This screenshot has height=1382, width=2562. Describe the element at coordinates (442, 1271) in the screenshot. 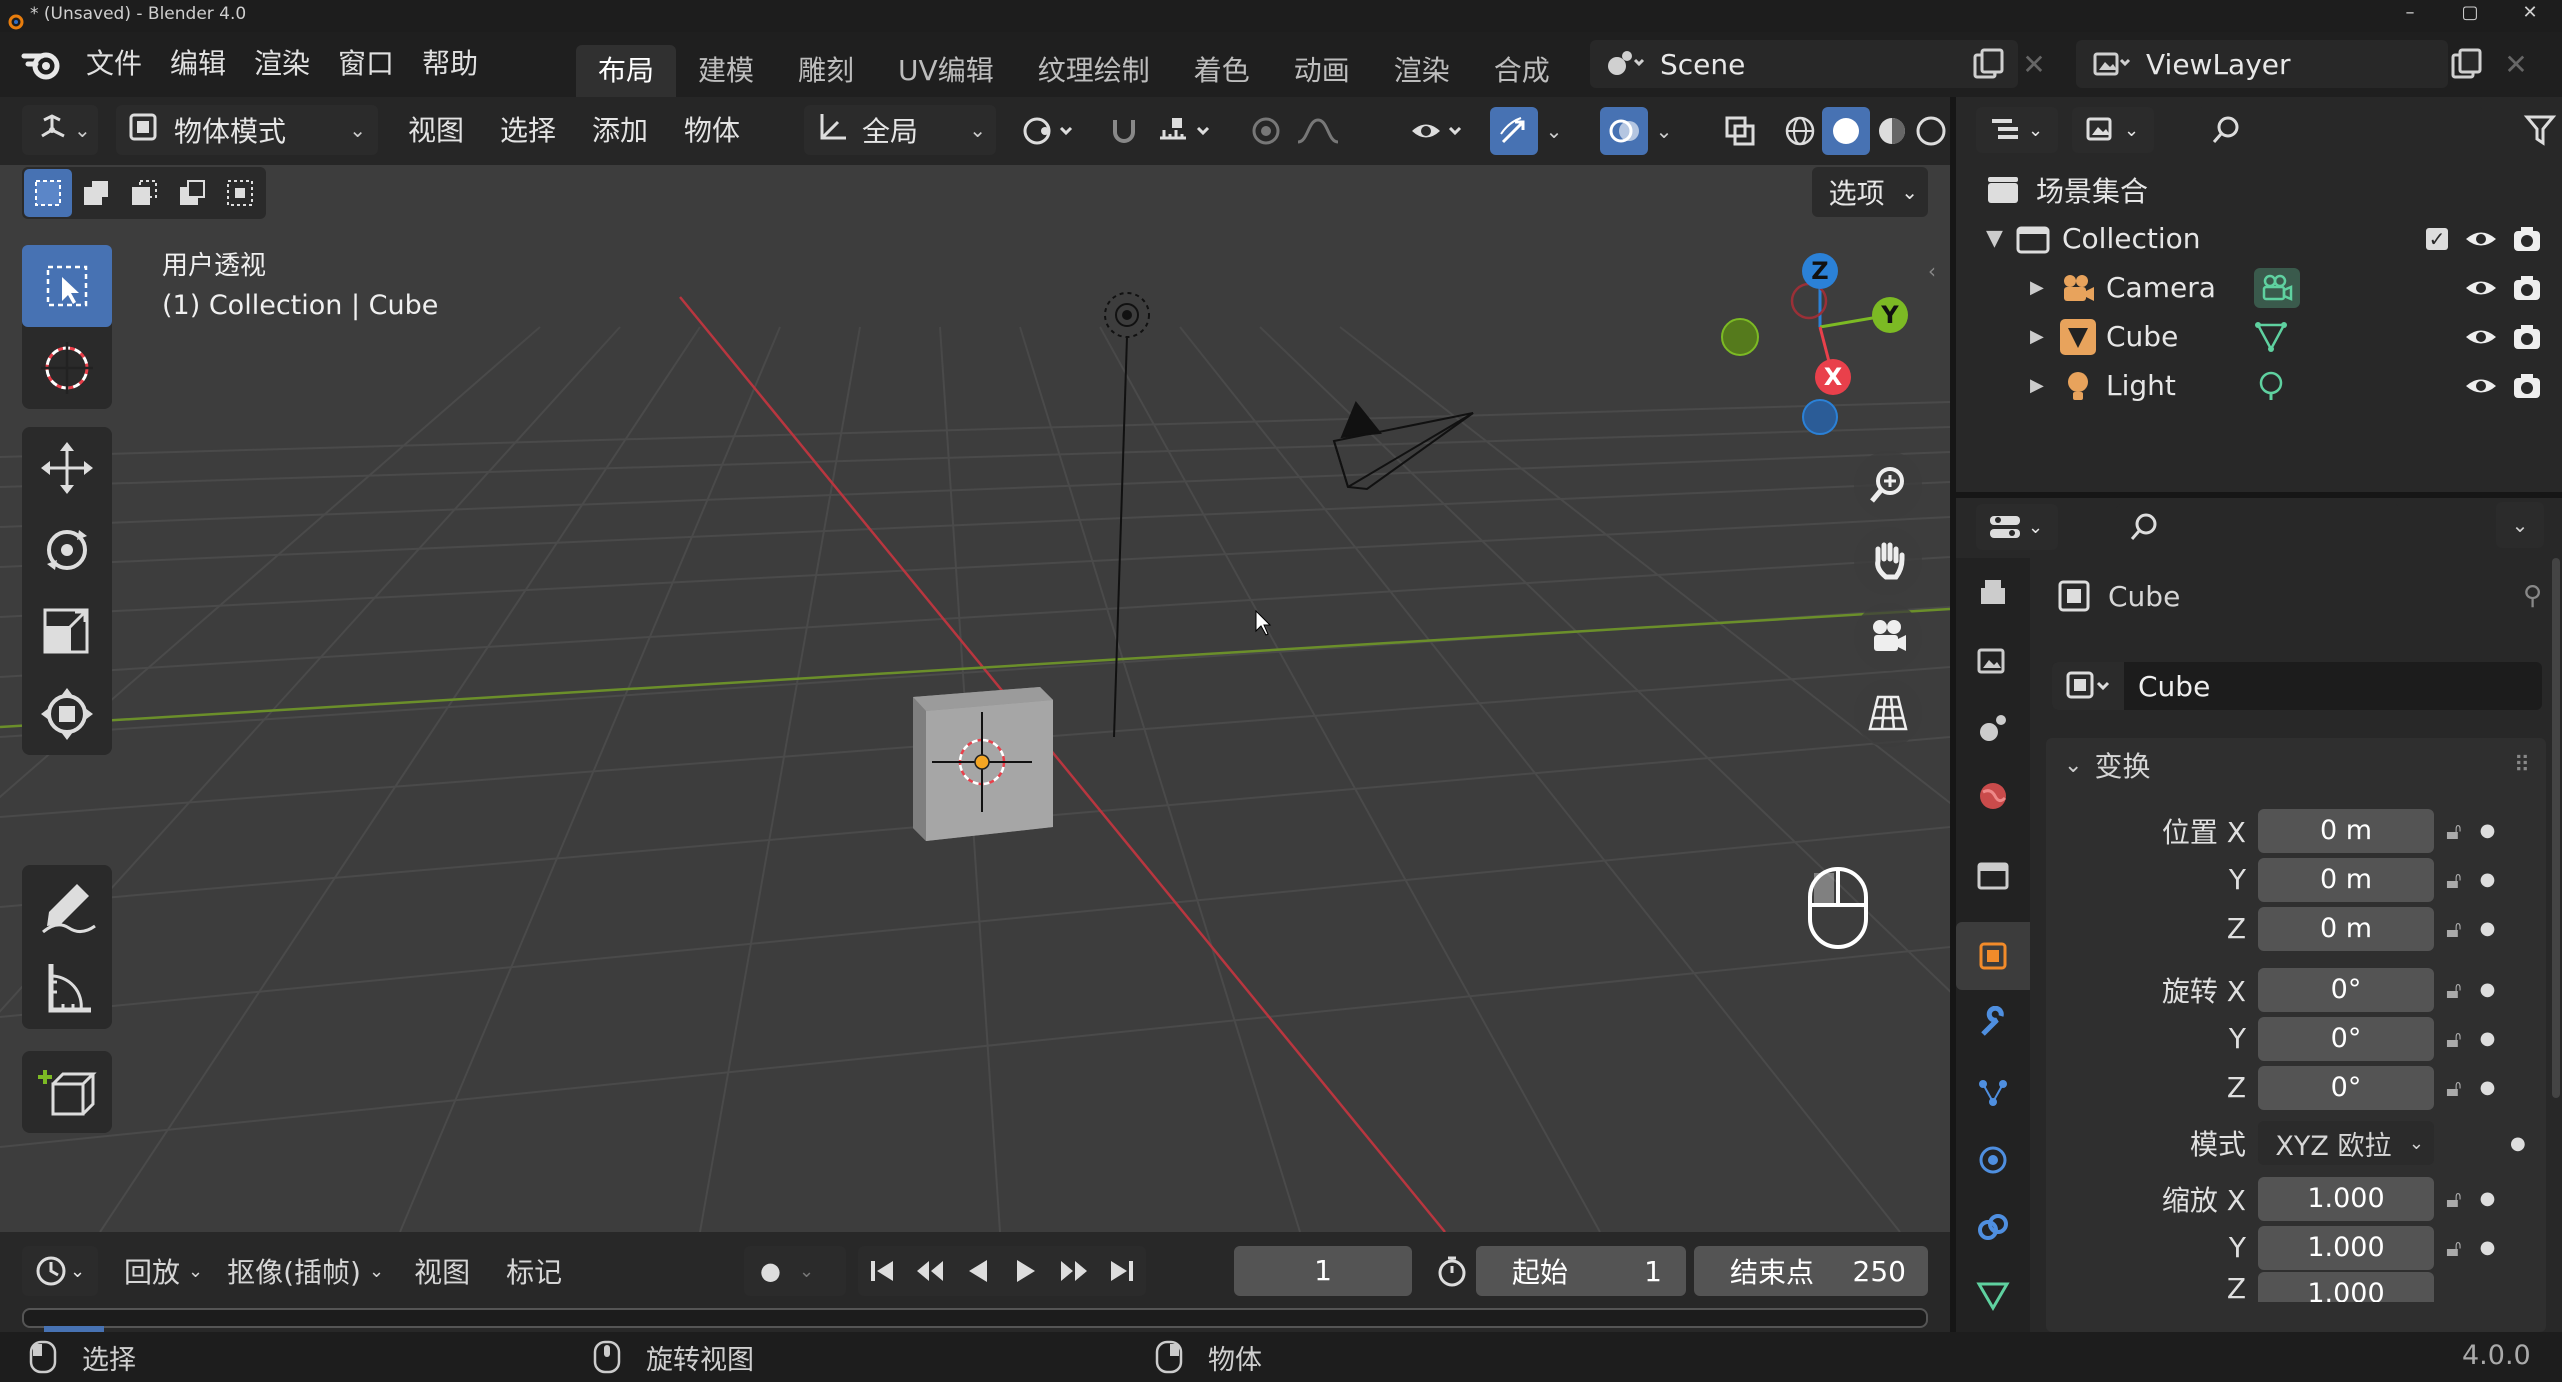

I see `timeline-menu-view: 视图` at that location.